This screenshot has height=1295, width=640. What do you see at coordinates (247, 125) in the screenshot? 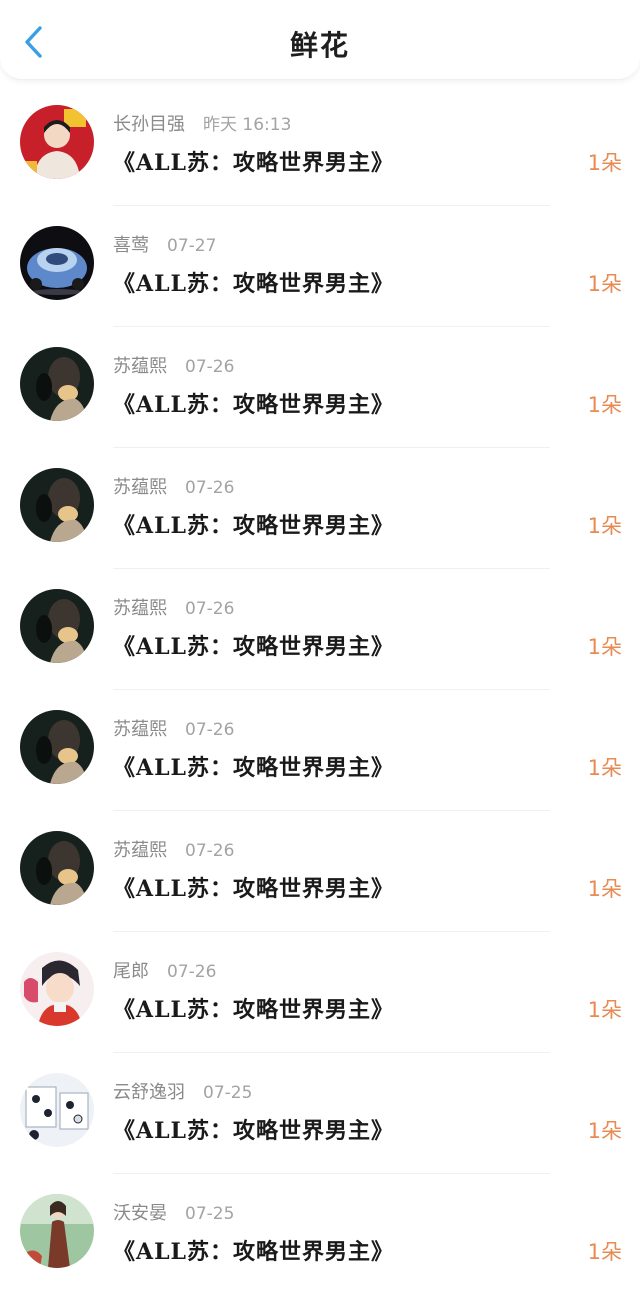
I see `record-time: 昨天 16:13` at bounding box center [247, 125].